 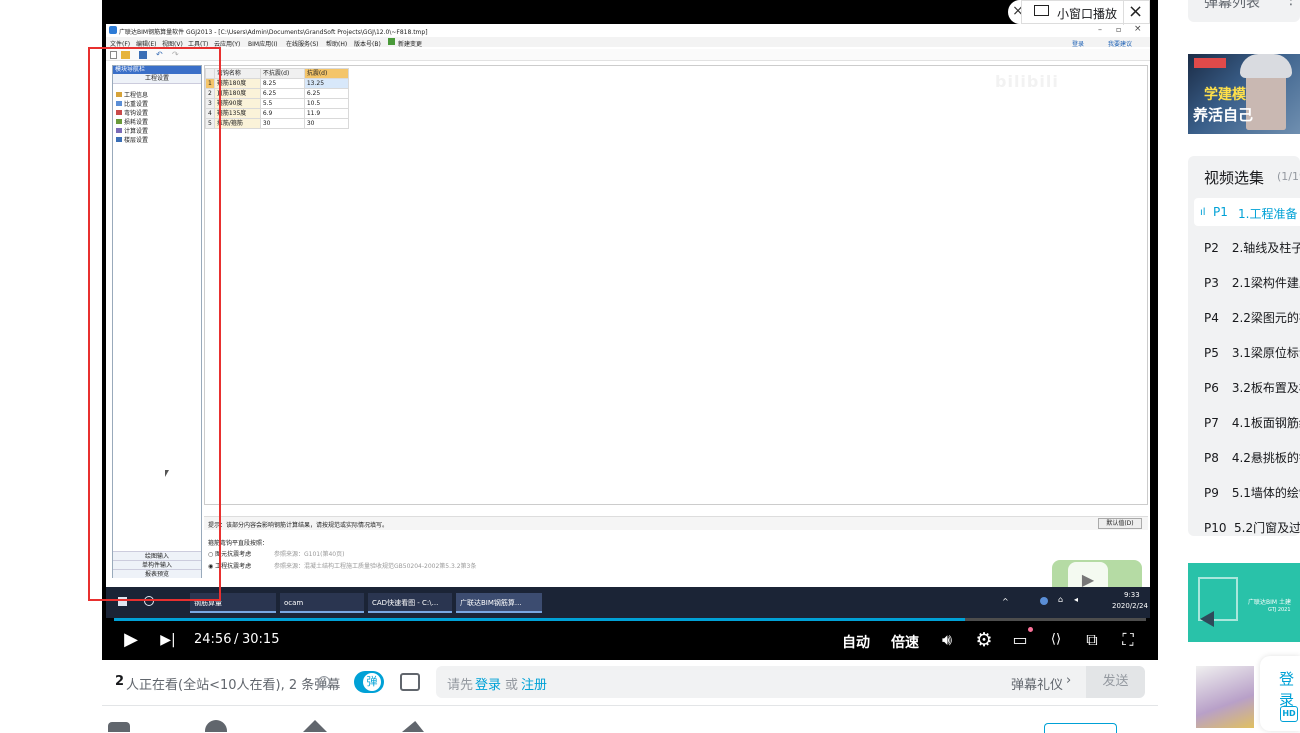 I want to click on table-row: 5 拉筋/箍筋 30 30, so click(x=277, y=123).